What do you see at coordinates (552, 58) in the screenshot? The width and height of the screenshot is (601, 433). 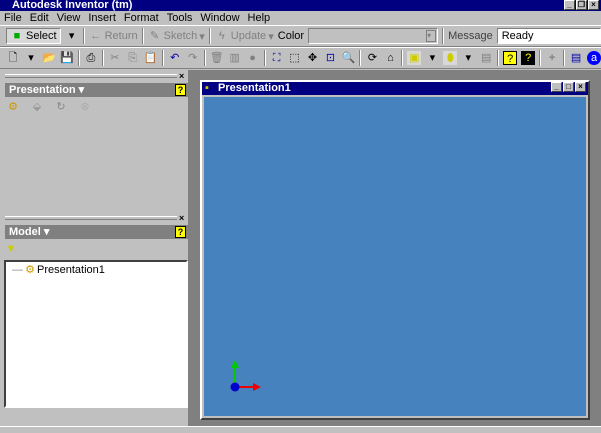 I see `add-icon: +` at bounding box center [552, 58].